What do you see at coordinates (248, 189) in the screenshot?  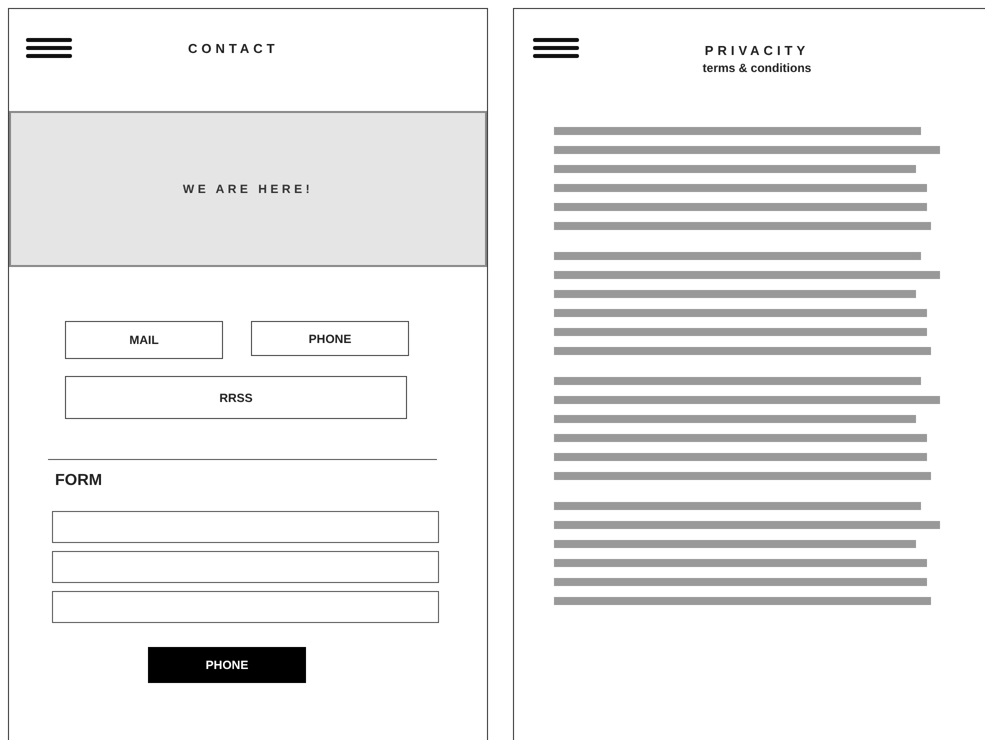 I see `map-label: WE ARE HERE!` at bounding box center [248, 189].